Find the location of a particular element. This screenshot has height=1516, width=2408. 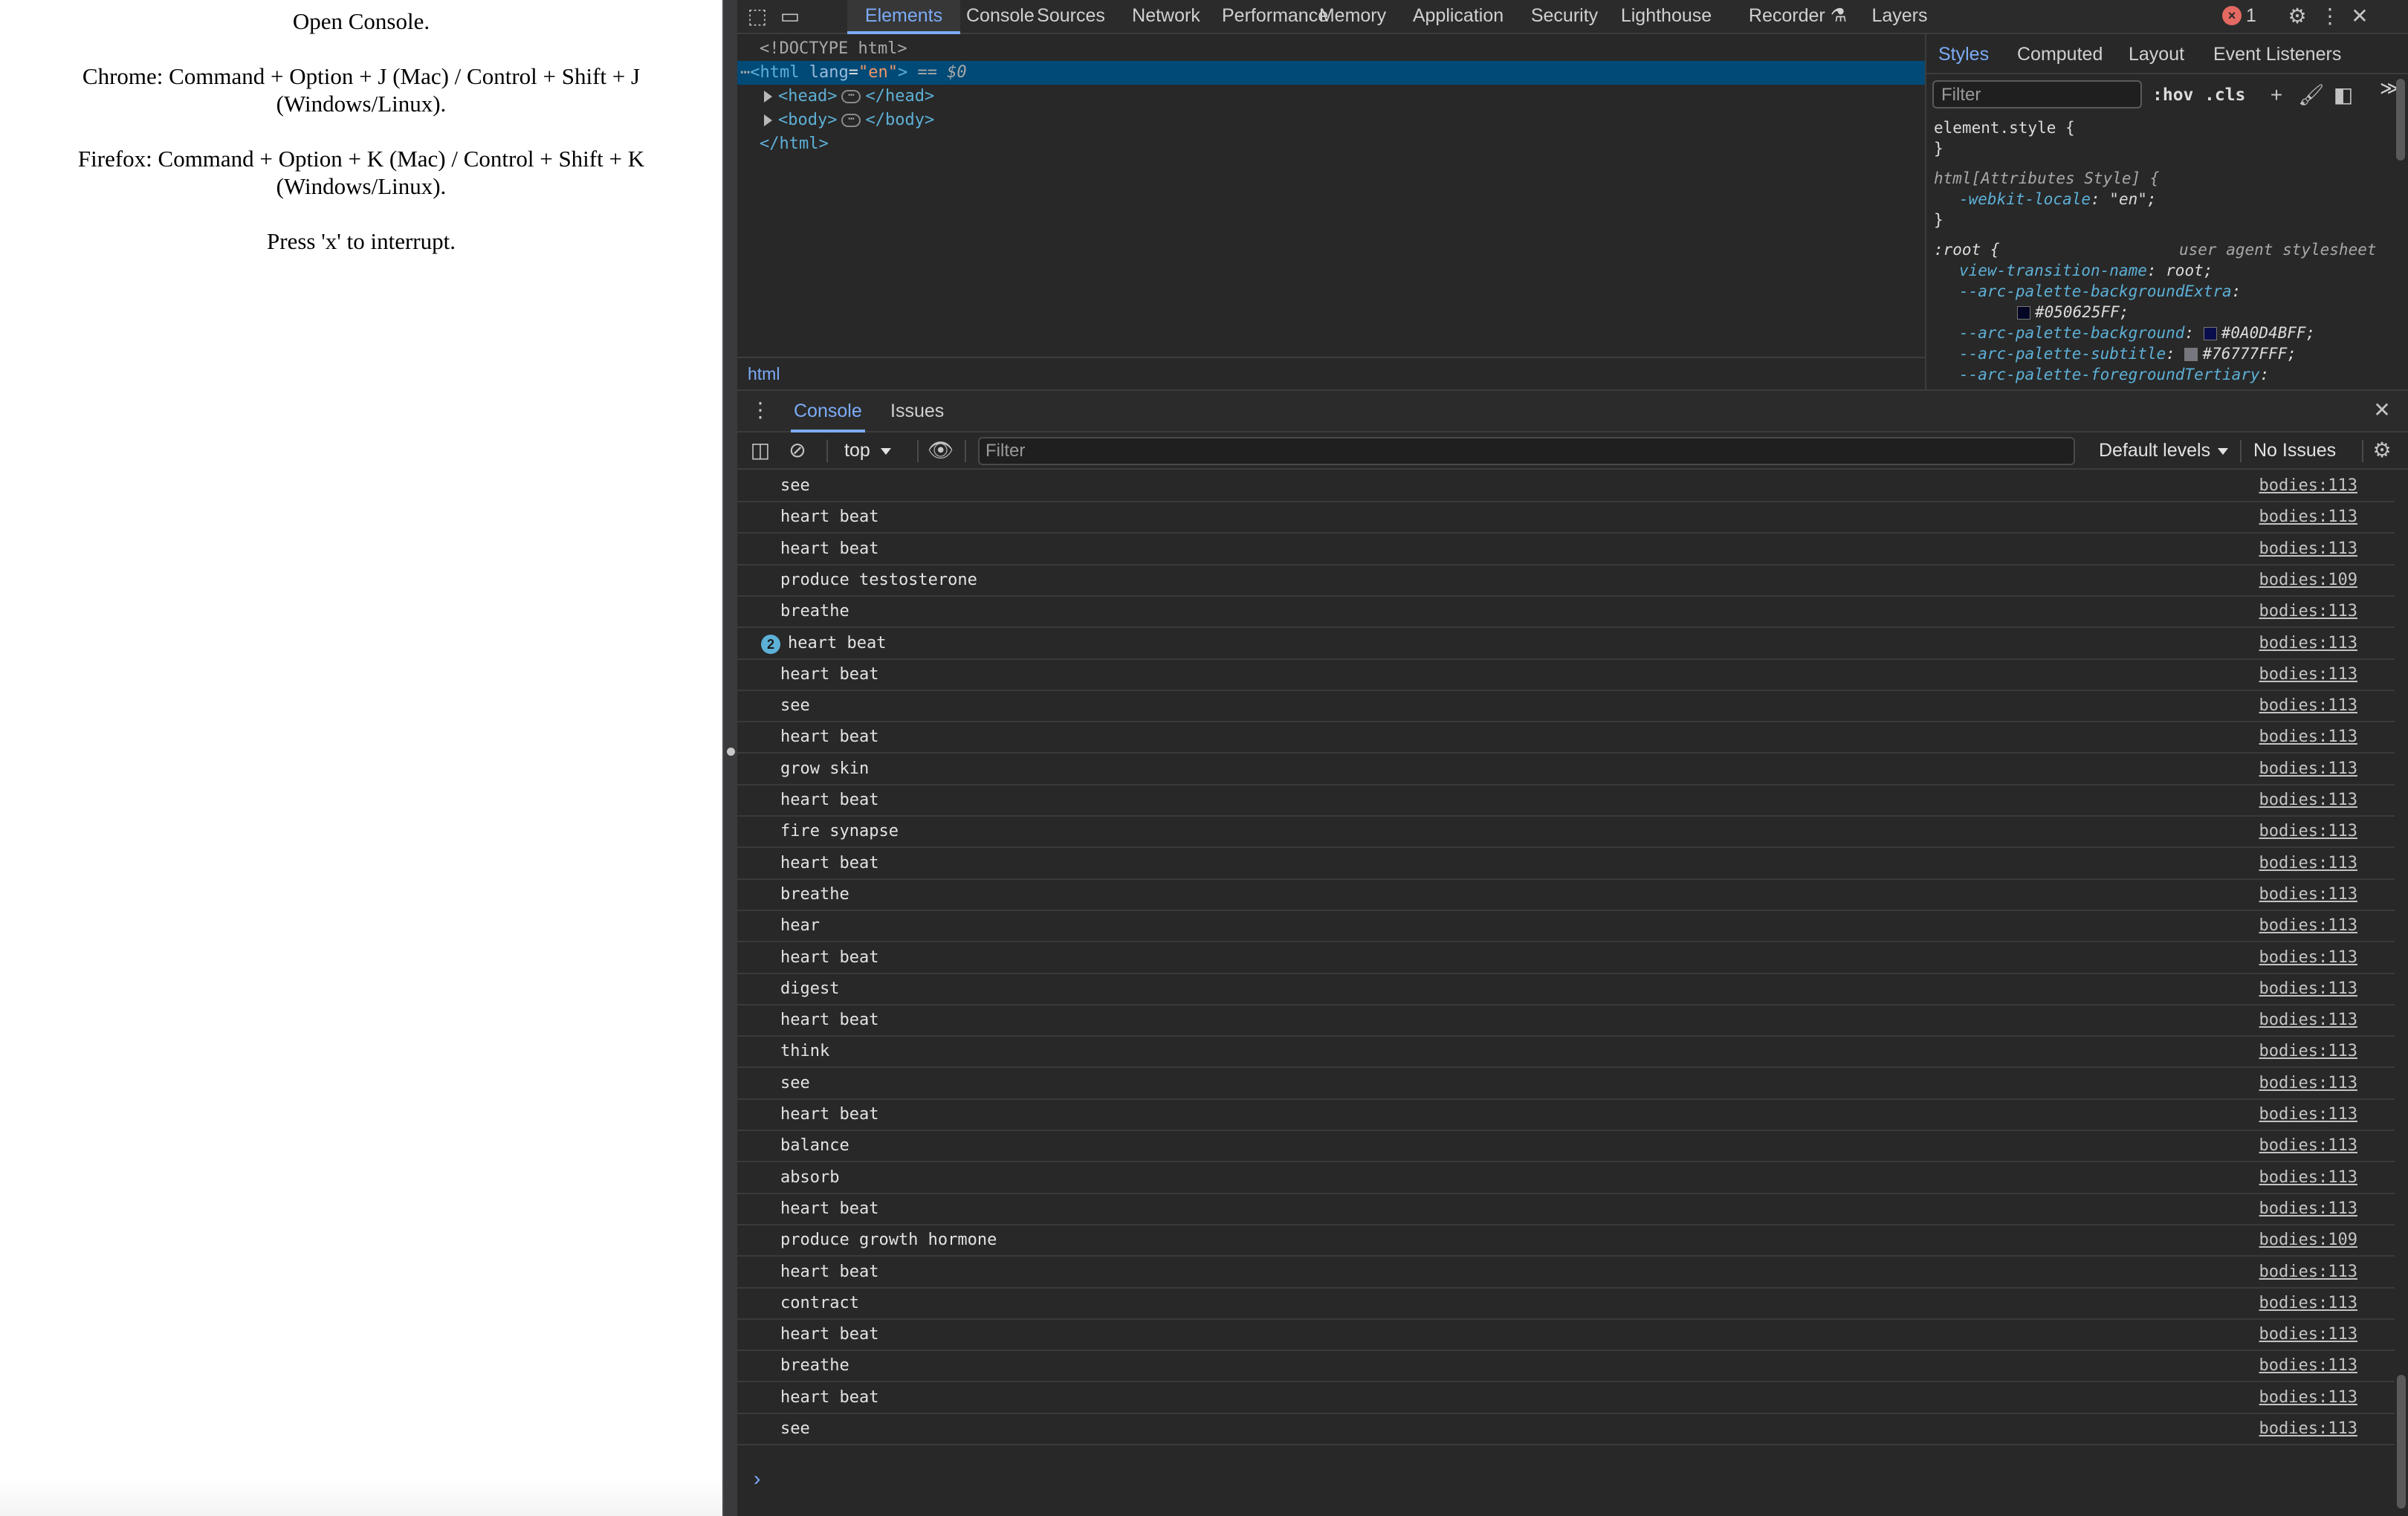

styles-scrollbar is located at coordinates (2400, 120).